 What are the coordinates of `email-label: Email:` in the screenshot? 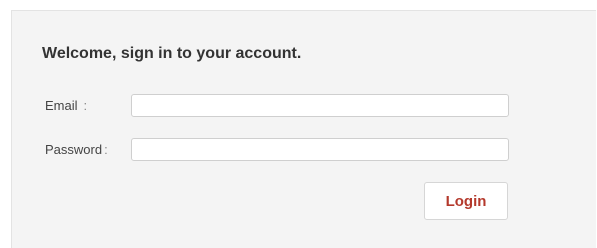 It's located at (66, 105).